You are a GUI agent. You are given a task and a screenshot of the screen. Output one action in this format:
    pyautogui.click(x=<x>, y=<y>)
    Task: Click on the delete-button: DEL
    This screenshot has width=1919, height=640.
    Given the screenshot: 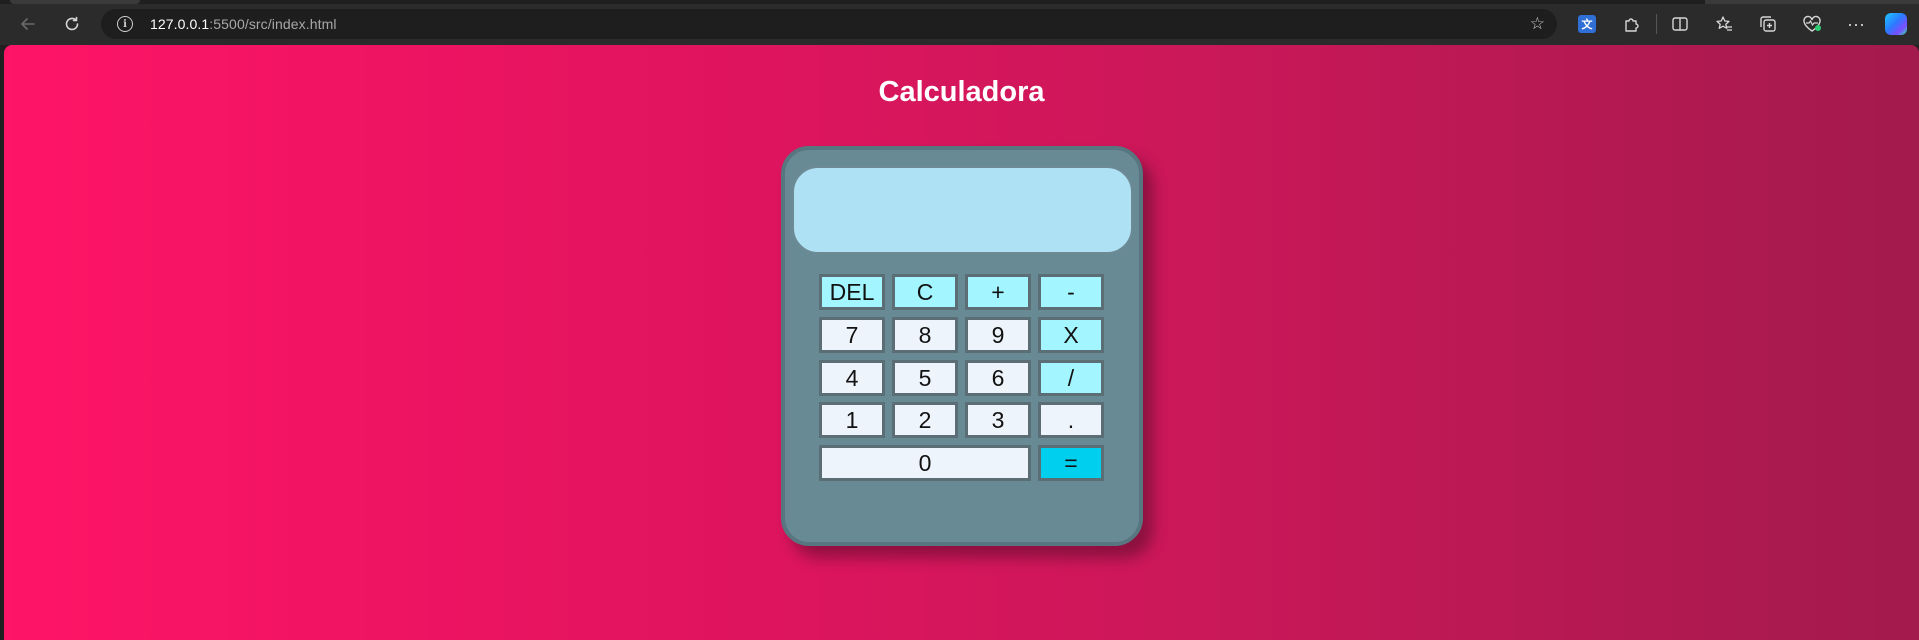 What is the action you would take?
    pyautogui.click(x=852, y=292)
    